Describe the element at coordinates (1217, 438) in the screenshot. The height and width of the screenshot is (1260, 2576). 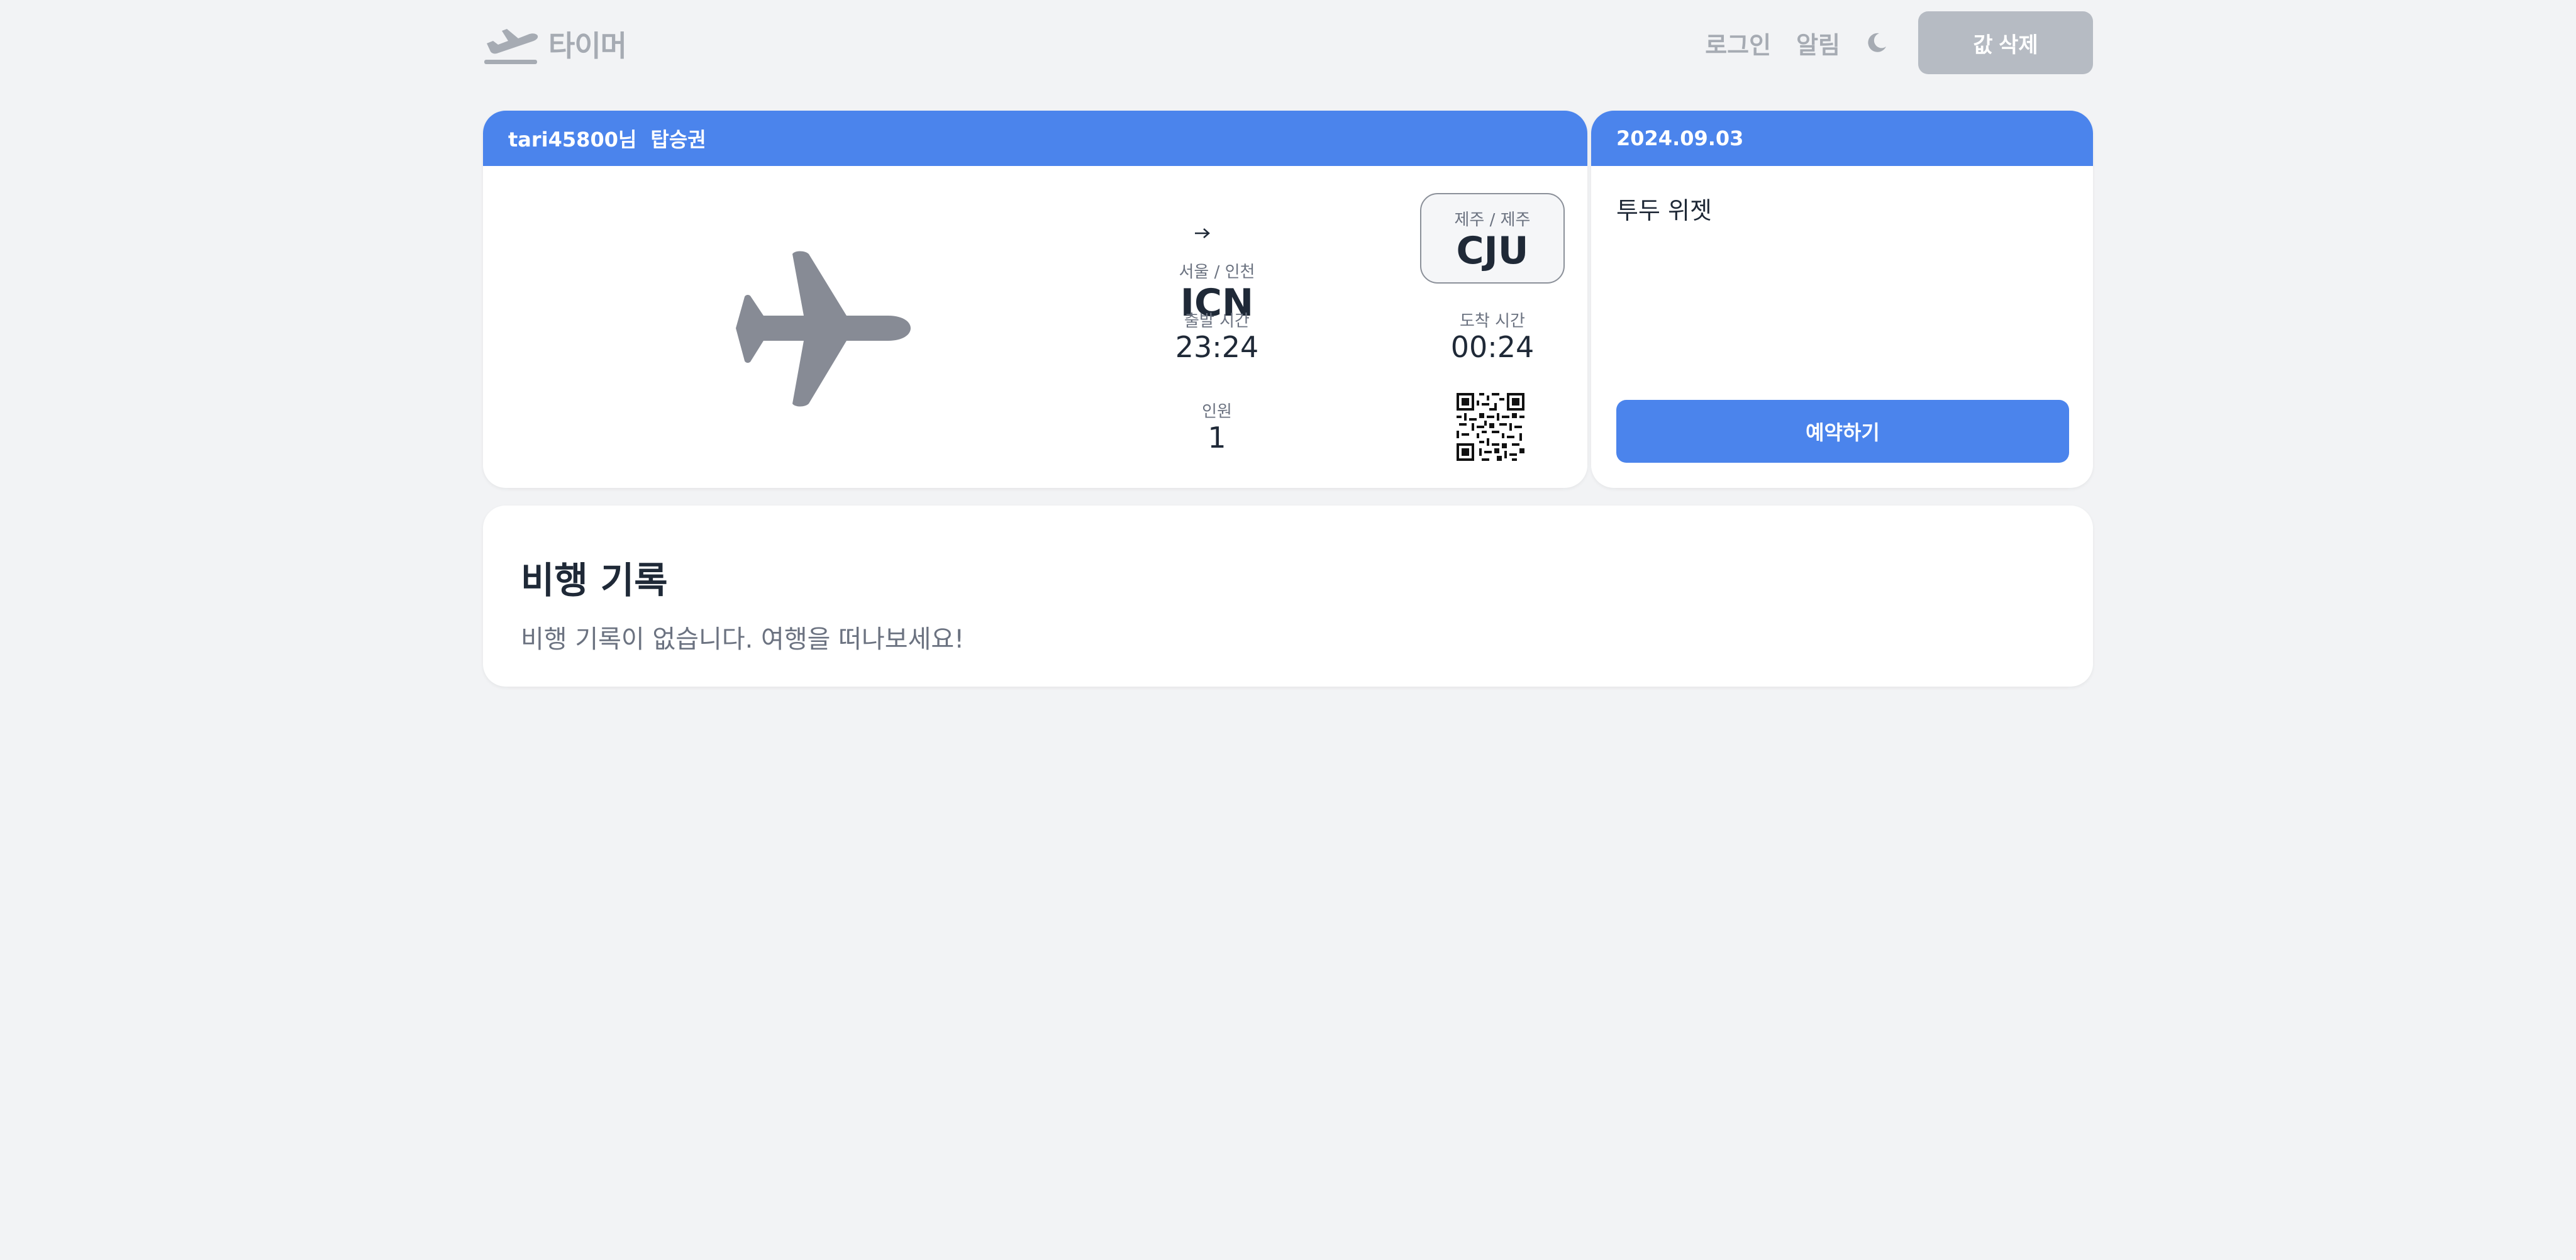
I see `passengers-count: 1` at that location.